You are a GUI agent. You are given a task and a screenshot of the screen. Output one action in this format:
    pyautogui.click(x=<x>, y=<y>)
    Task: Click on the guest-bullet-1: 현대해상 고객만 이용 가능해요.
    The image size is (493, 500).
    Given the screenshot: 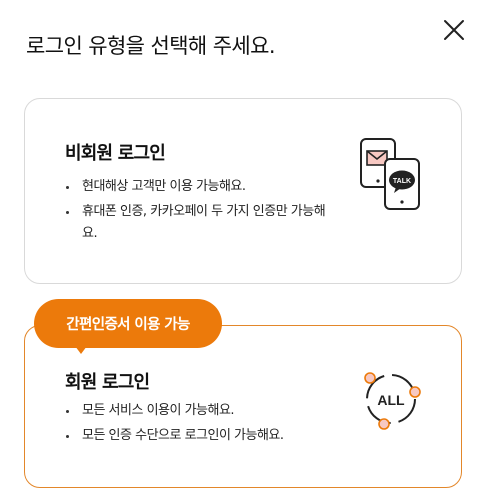 What is the action you would take?
    pyautogui.click(x=200, y=187)
    